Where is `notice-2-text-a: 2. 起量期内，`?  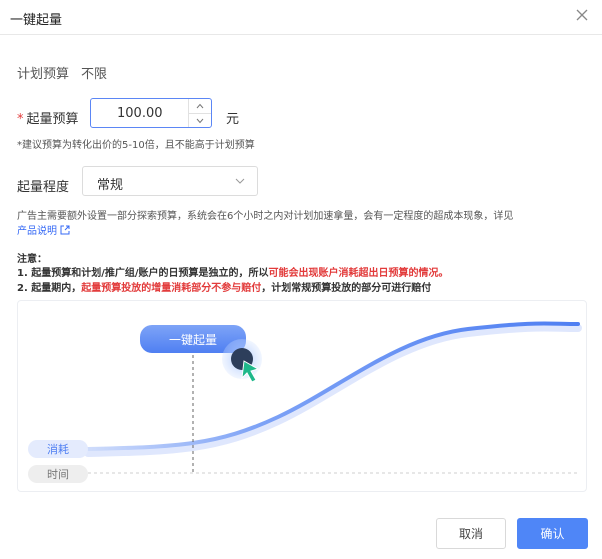 notice-2-text-a: 2. 起量期内， is located at coordinates (49, 288).